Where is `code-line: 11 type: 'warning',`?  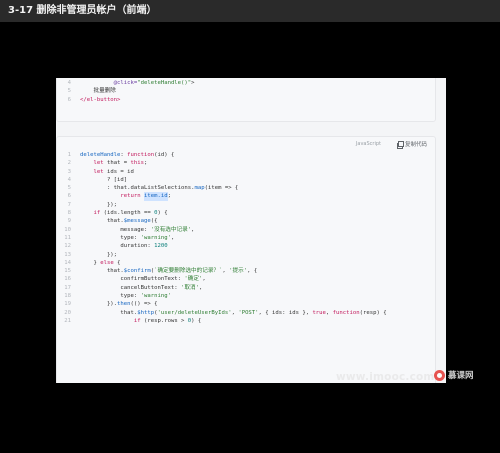
code-line: 11 type: 'warning', is located at coordinates (246, 238).